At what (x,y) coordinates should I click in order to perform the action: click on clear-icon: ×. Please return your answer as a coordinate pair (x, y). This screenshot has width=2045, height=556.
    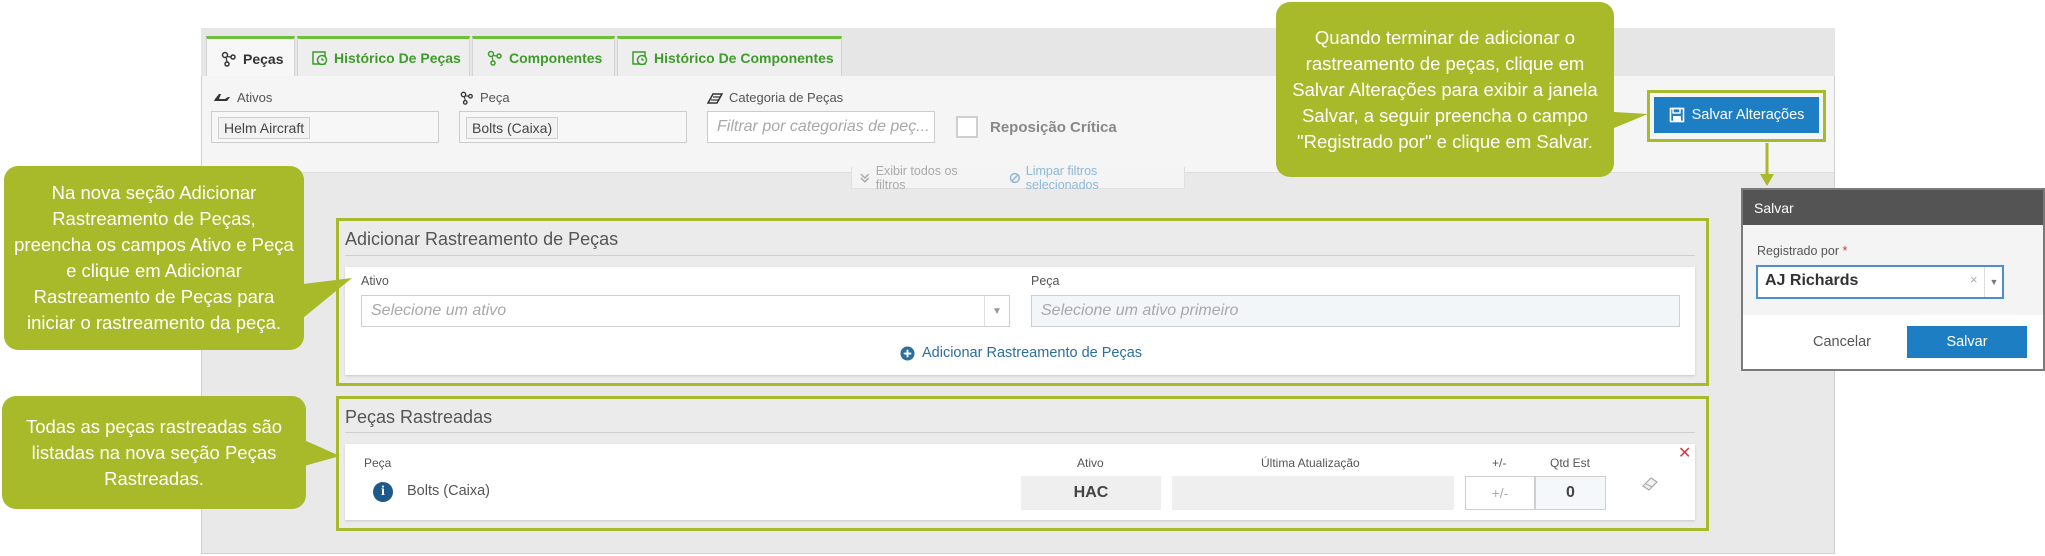
    Looking at the image, I should click on (1974, 279).